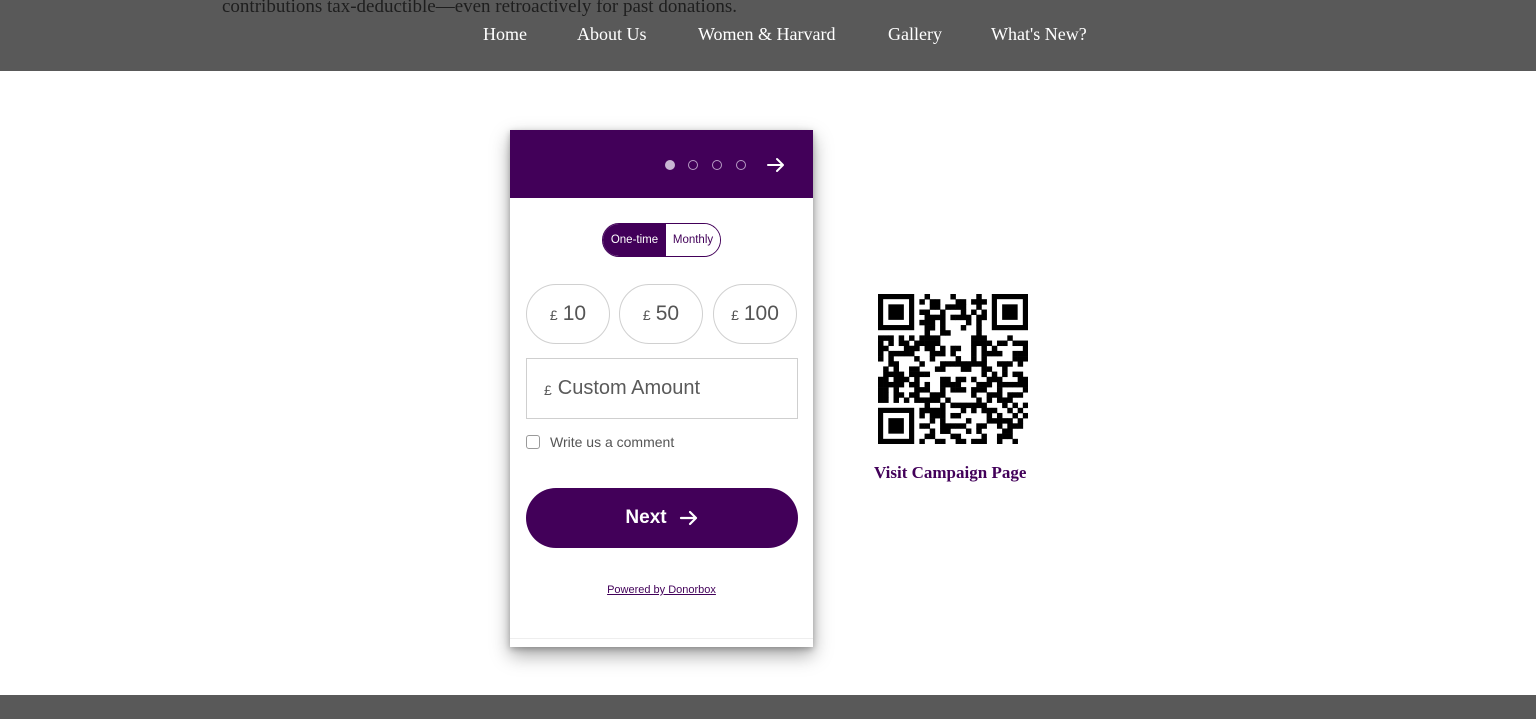  I want to click on custom-amount-placeholder: Custom Amount, so click(629, 388).